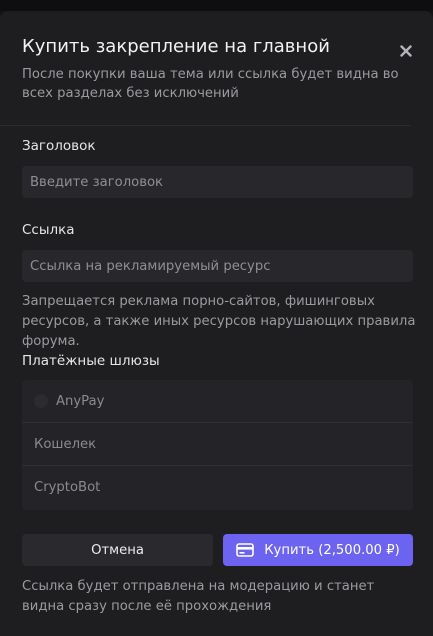 Image resolution: width=433 pixels, height=636 pixels. What do you see at coordinates (80, 401) in the screenshot?
I see `gateway-name: AnyPay` at bounding box center [80, 401].